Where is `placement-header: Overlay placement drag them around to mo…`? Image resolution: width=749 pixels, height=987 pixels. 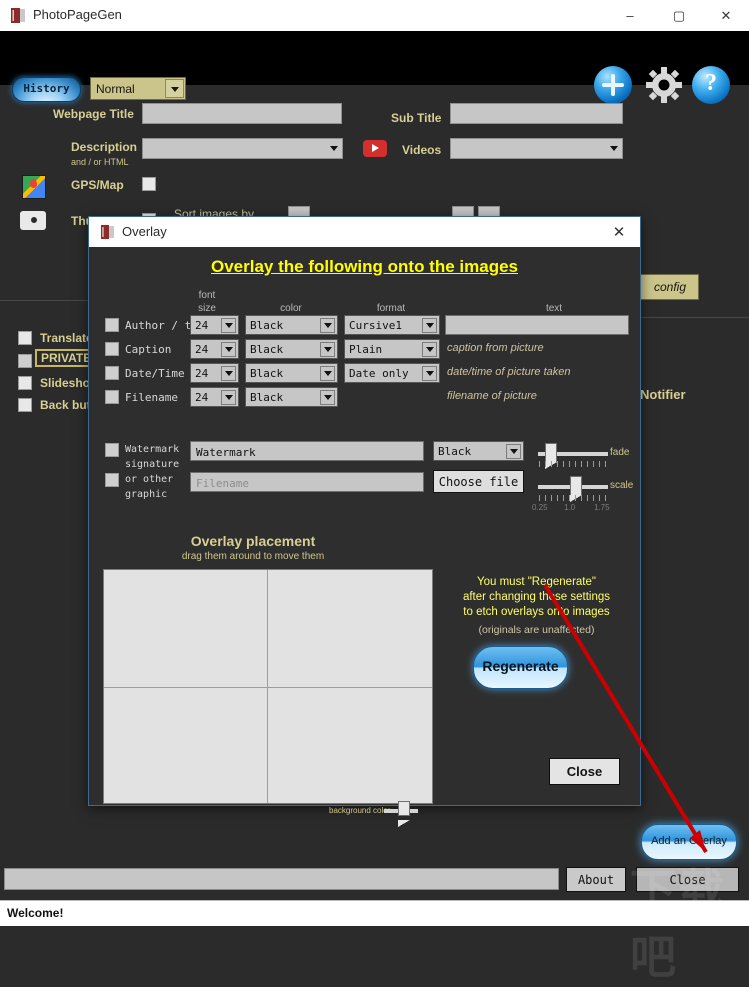 placement-header: Overlay placement drag them around to mo… is located at coordinates (253, 551).